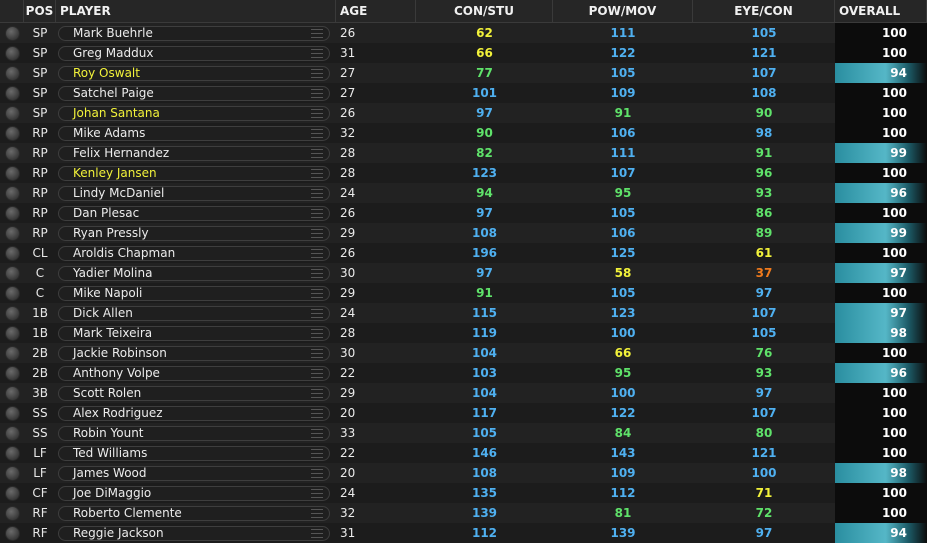 The width and height of the screenshot is (927, 543). I want to click on player-name-button: Aroldis Chapman, so click(194, 253).